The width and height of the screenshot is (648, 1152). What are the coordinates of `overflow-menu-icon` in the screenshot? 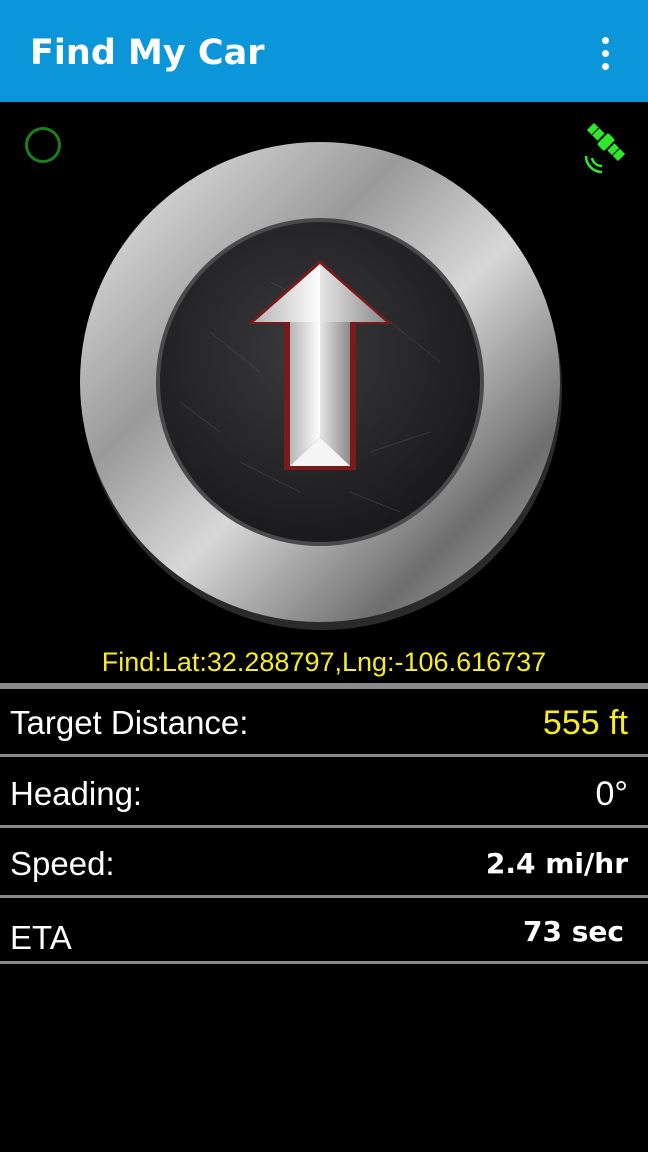 It's located at (605, 53).